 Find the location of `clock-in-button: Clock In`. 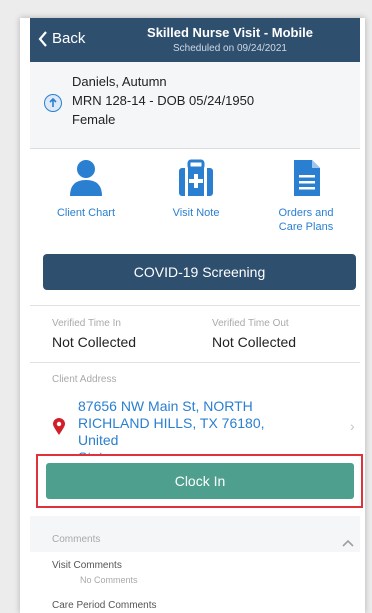

clock-in-button: Clock In is located at coordinates (200, 481).